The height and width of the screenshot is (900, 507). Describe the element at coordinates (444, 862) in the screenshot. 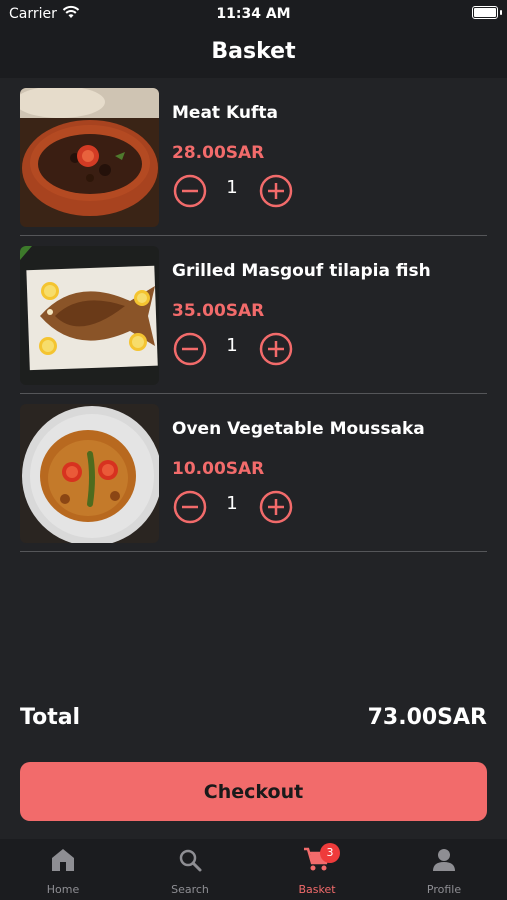

I see `person-icon` at that location.